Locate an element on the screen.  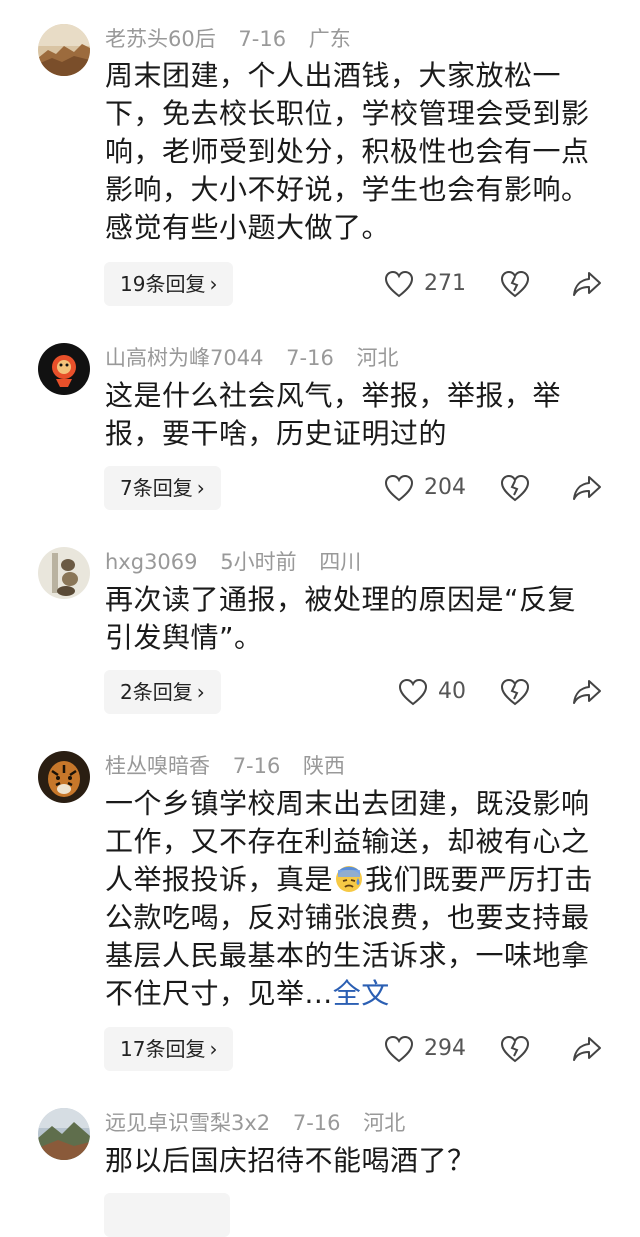
avatar-image-landscape is located at coordinates (64, 1134).